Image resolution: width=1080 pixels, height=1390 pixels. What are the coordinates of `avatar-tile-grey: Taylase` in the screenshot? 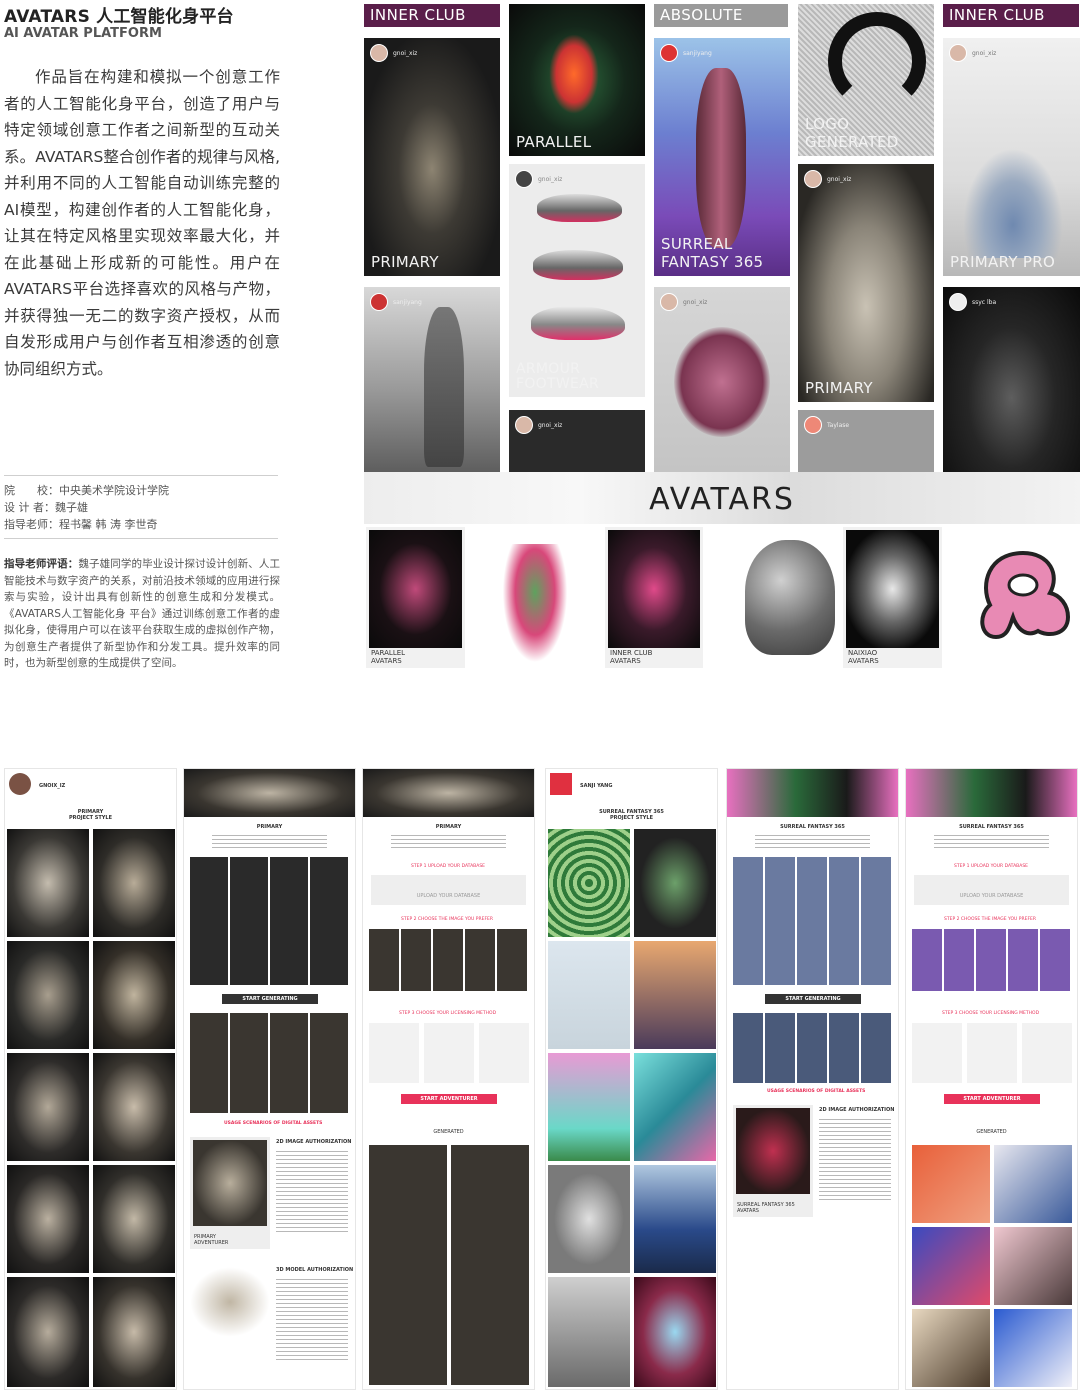 It's located at (866, 441).